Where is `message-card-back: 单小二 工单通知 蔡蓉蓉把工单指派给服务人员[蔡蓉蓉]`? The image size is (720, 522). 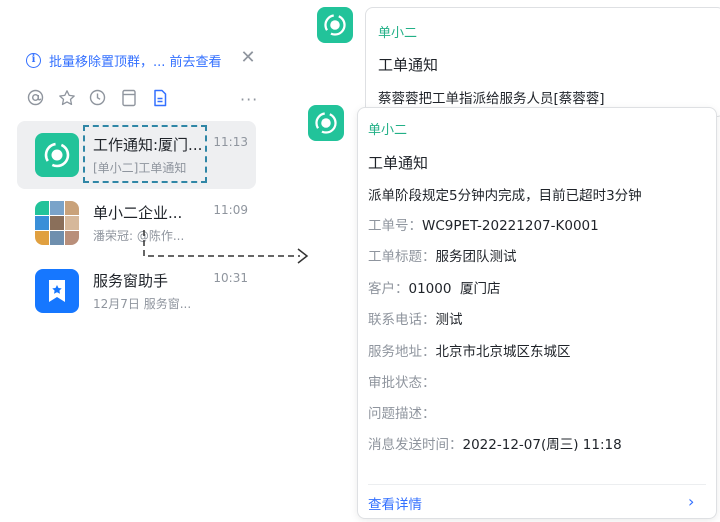 message-card-back: 单小二 工单通知 蔡蓉蓉把工单指派给服务人员[蔡蓉蓉] is located at coordinates (542, 62).